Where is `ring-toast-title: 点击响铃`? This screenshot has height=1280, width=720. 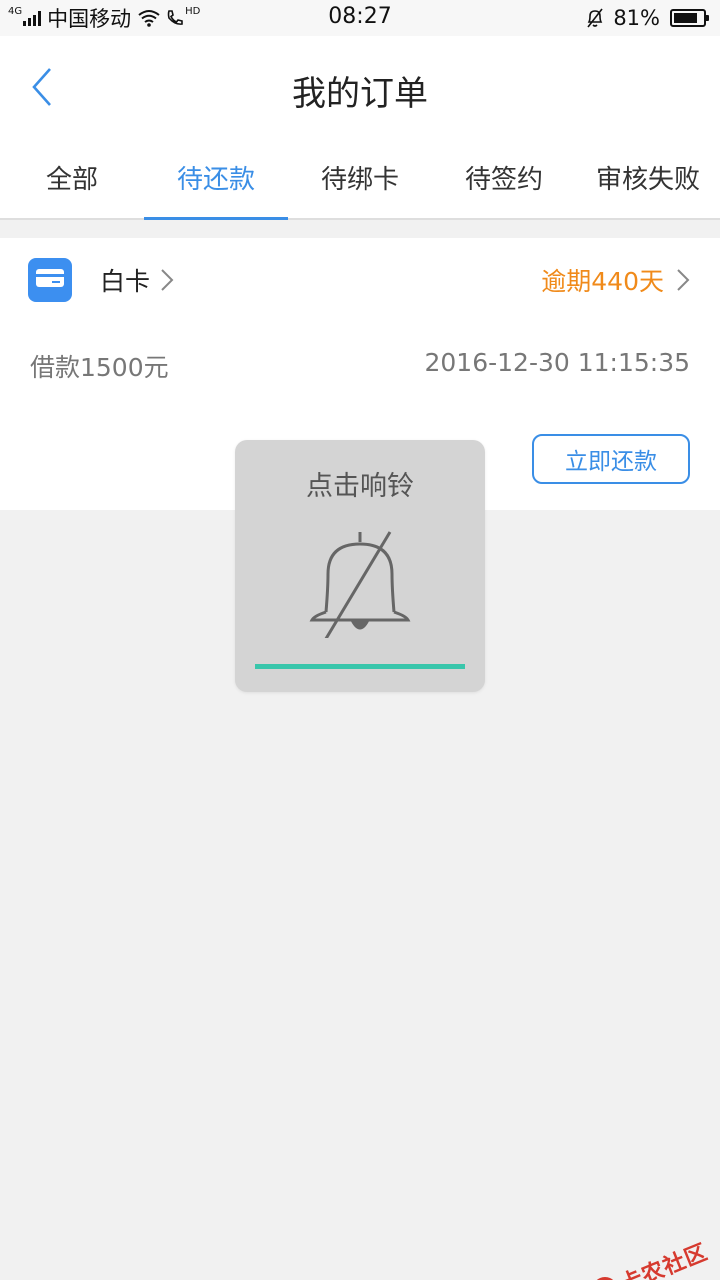 ring-toast-title: 点击响铃 is located at coordinates (360, 486).